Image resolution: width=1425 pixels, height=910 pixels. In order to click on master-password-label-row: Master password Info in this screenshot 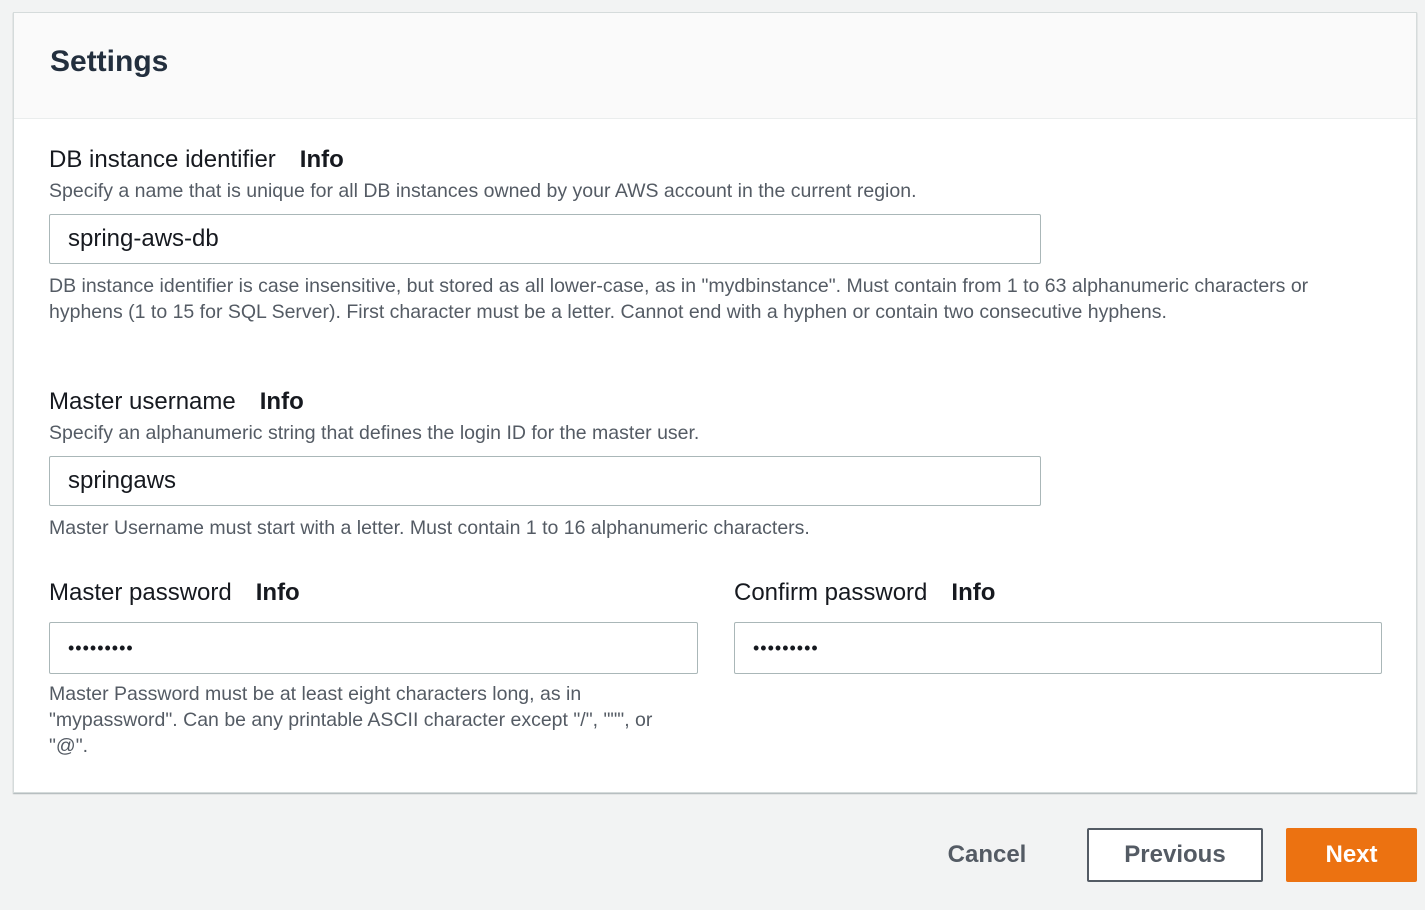, I will do `click(174, 593)`.